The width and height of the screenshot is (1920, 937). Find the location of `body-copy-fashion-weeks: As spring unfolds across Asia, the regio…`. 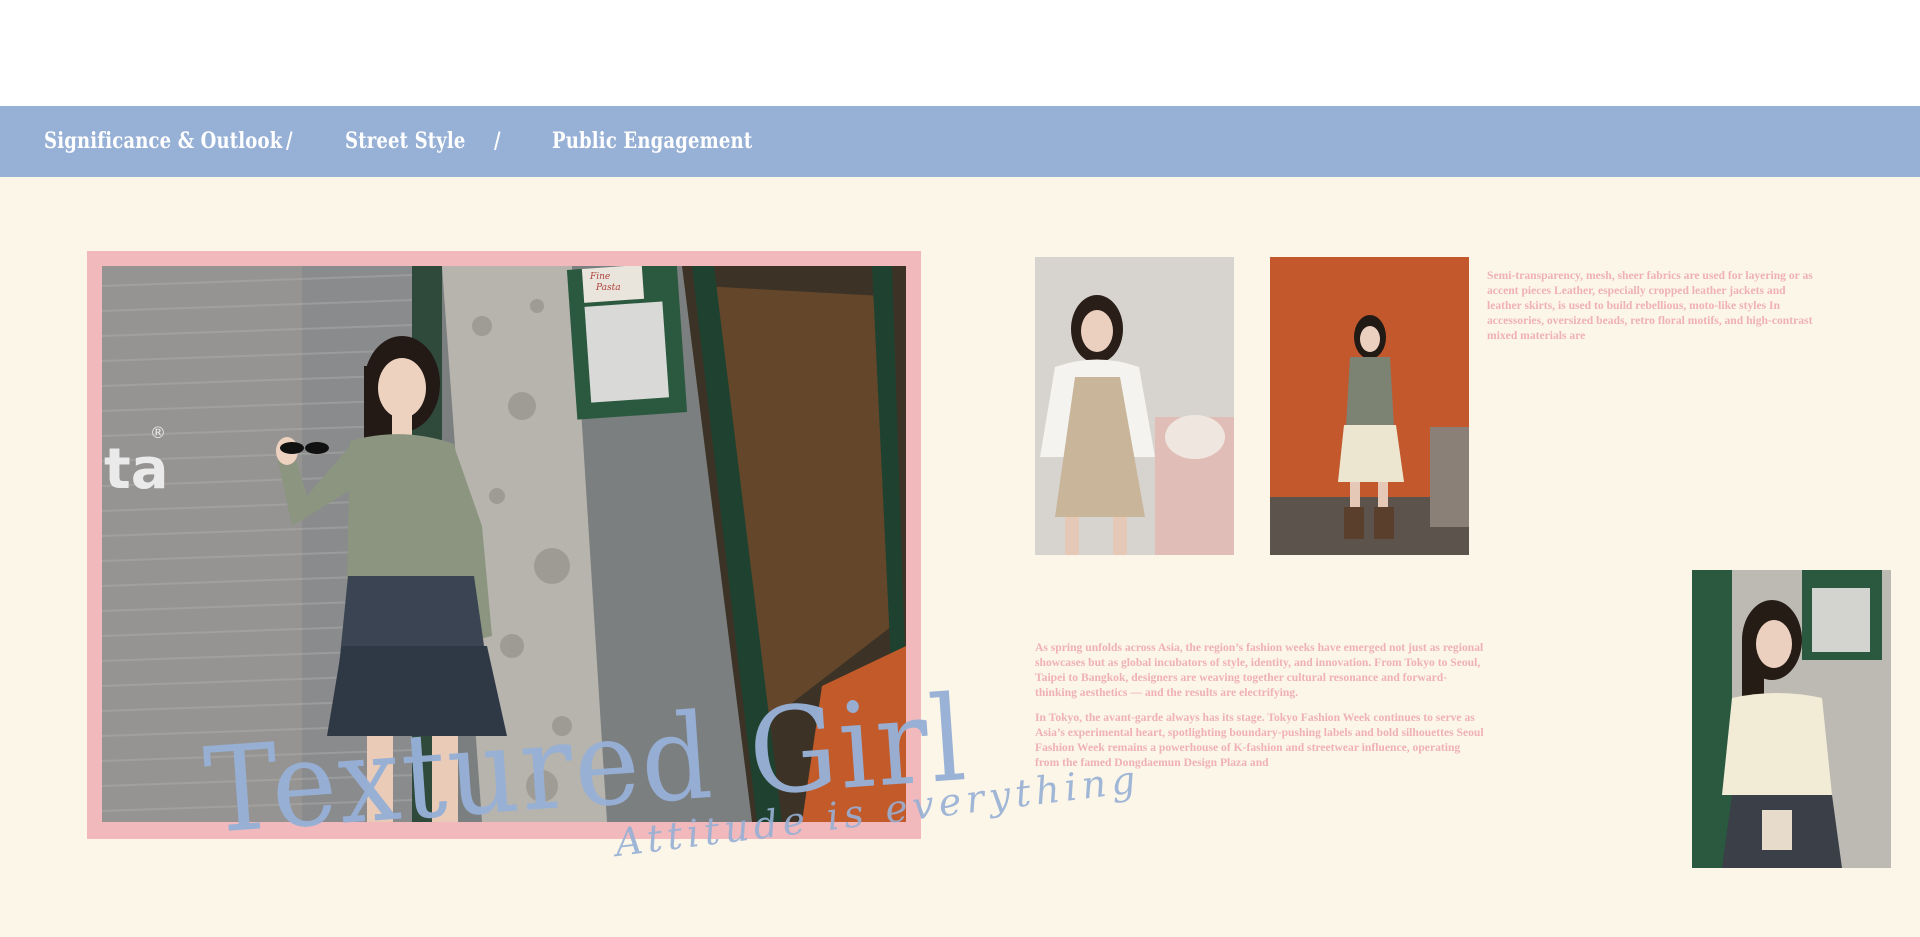

body-copy-fashion-weeks: As spring unfolds across Asia, the regio… is located at coordinates (1260, 710).